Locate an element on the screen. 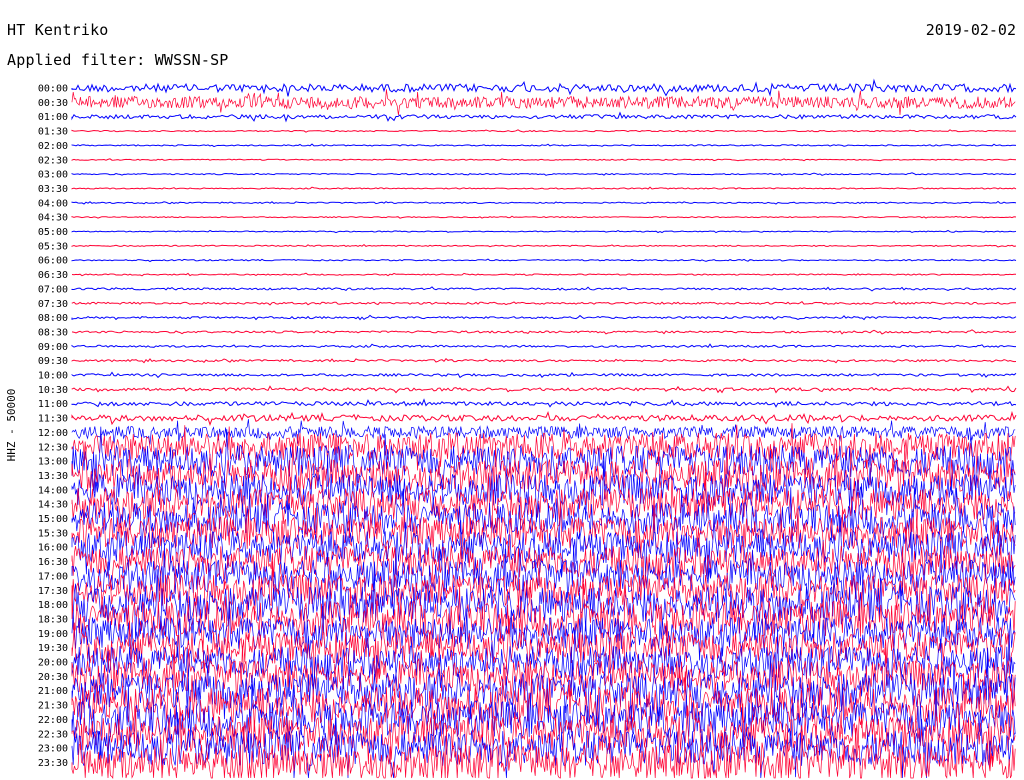 Image resolution: width=1024 pixels, height=780 pixels. time-tick-label: 12:00 is located at coordinates (53, 433).